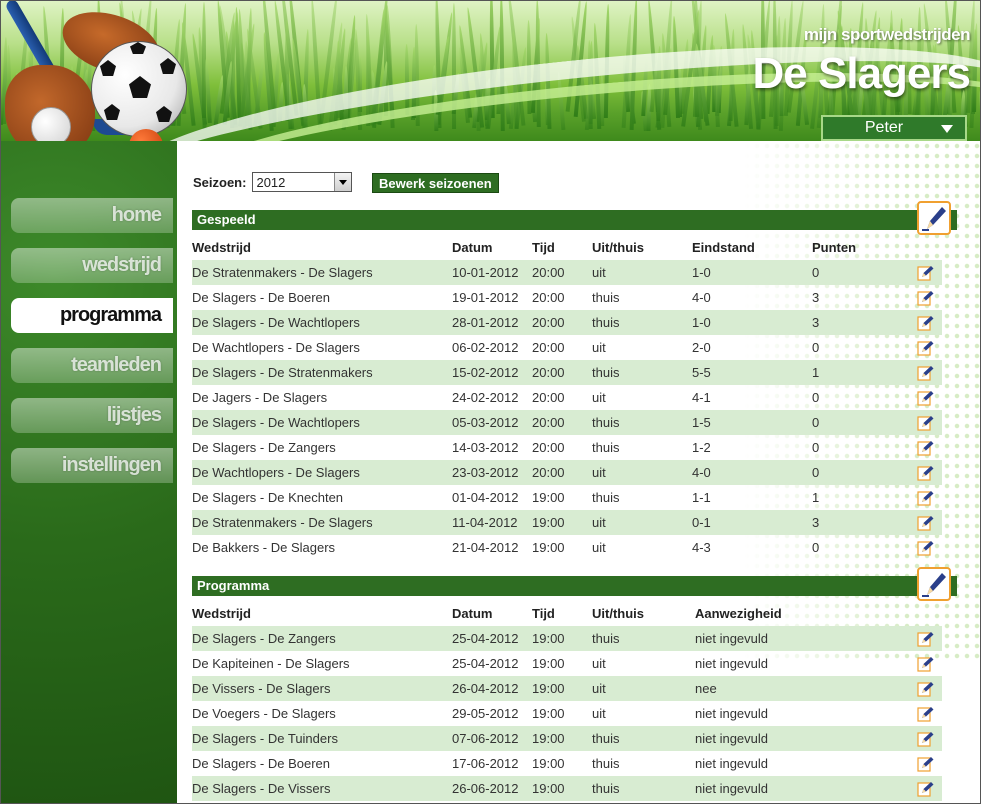 This screenshot has width=981, height=804. Describe the element at coordinates (51, 124) in the screenshot. I see `baseball-icon` at that location.